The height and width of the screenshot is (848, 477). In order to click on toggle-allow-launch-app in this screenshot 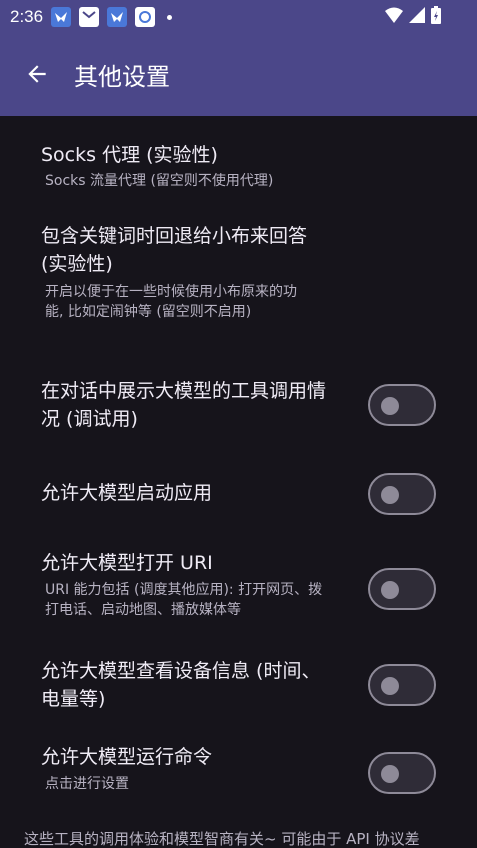, I will do `click(402, 494)`.